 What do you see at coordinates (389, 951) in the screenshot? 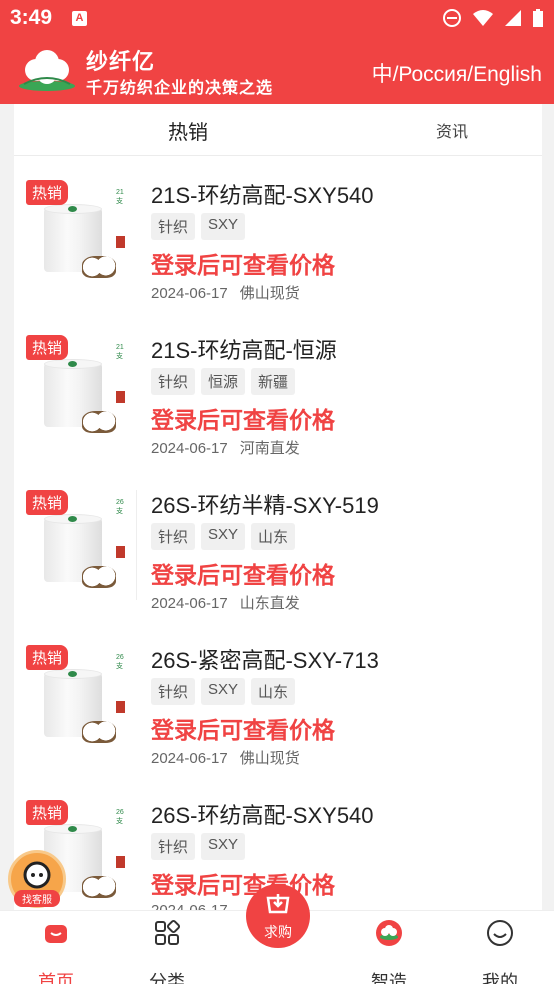
I see `nav-smart-manufacture: 智造` at bounding box center [389, 951].